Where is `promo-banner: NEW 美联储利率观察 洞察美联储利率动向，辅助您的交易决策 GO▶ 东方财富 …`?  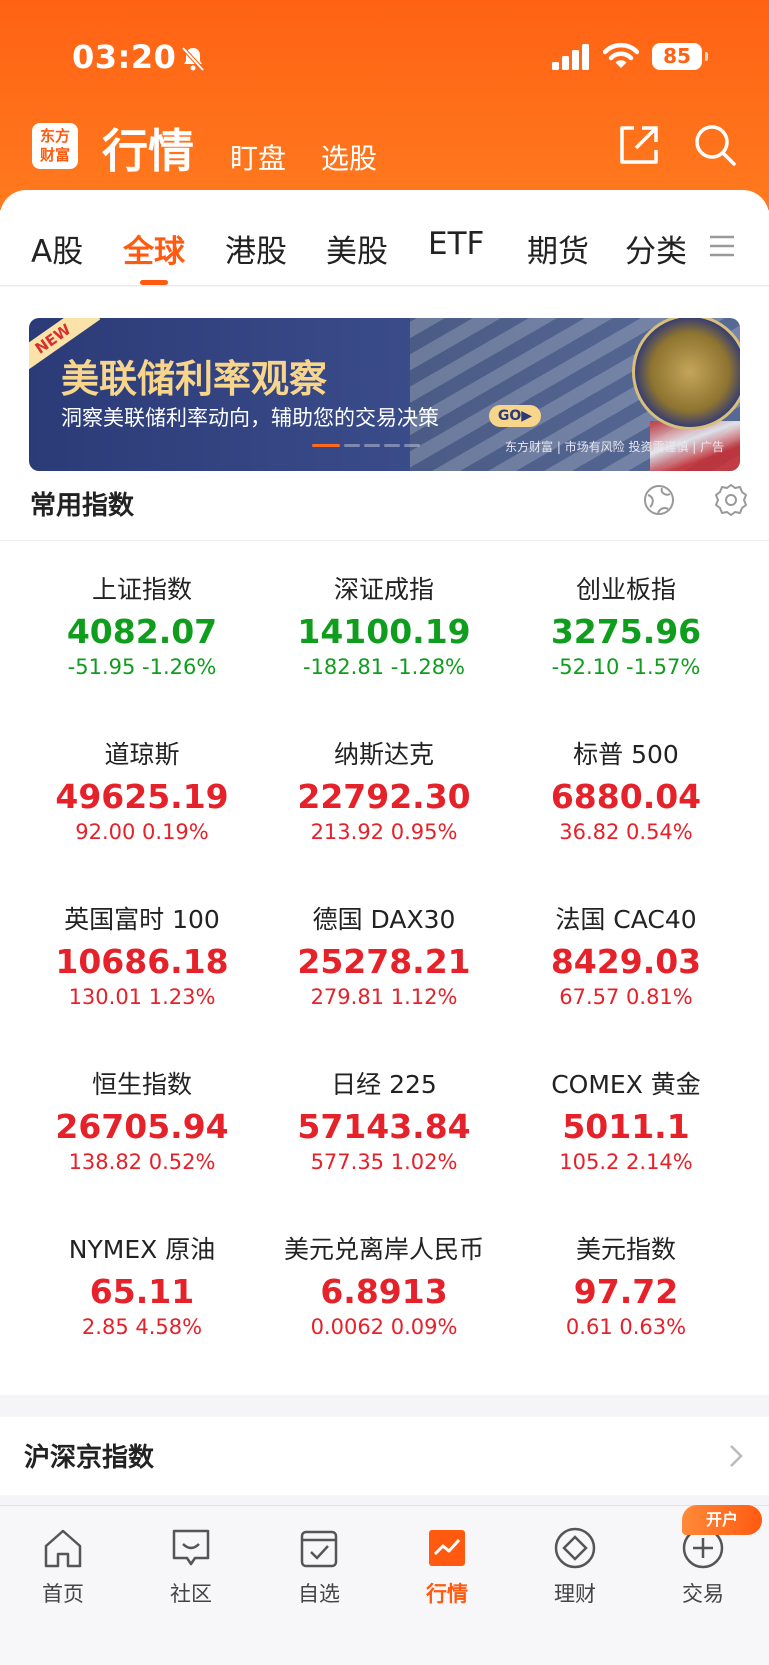
promo-banner: NEW 美联储利率观察 洞察美联储利率动向，辅助您的交易决策 GO▶ 东方财富 … is located at coordinates (384, 394).